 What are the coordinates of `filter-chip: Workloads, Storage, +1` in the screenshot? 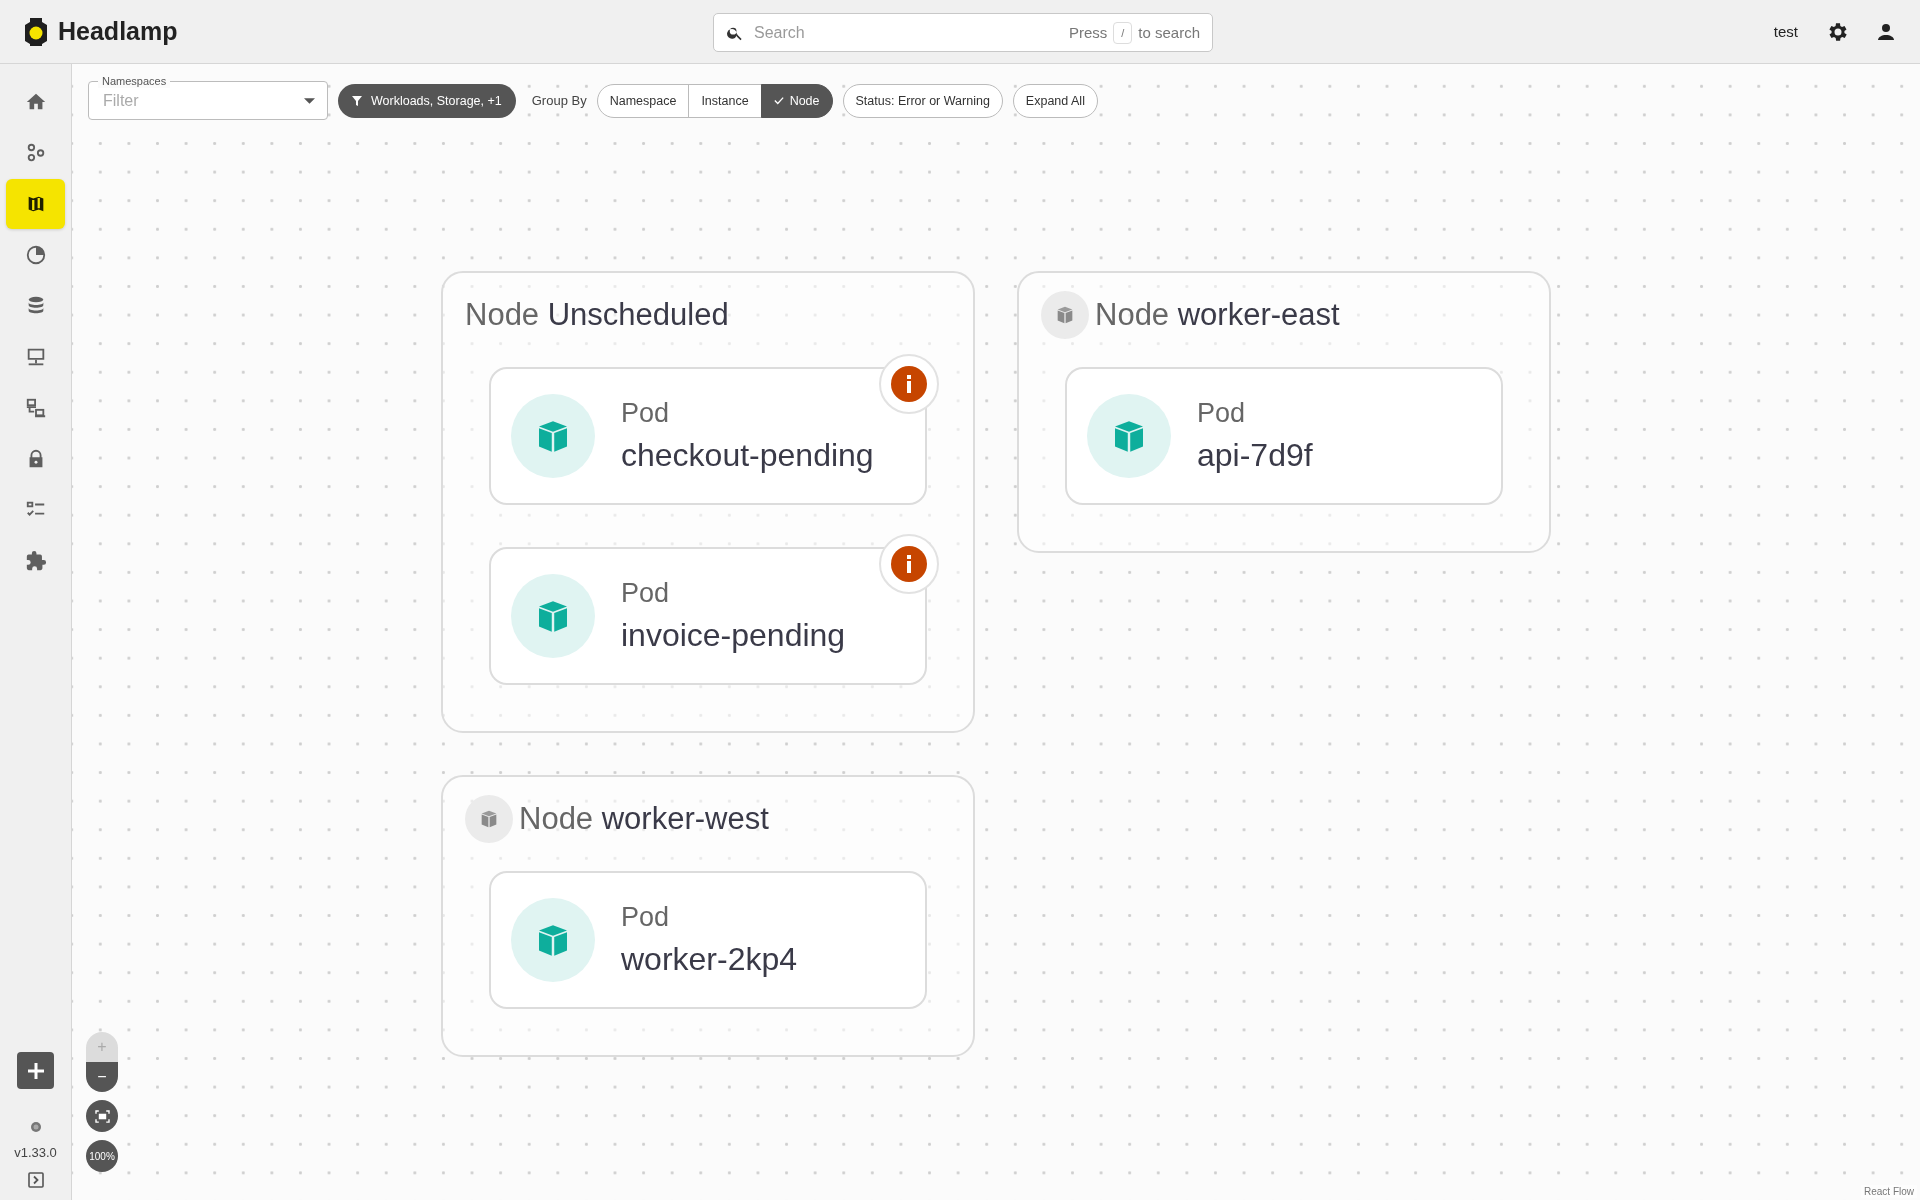 It's located at (427, 100).